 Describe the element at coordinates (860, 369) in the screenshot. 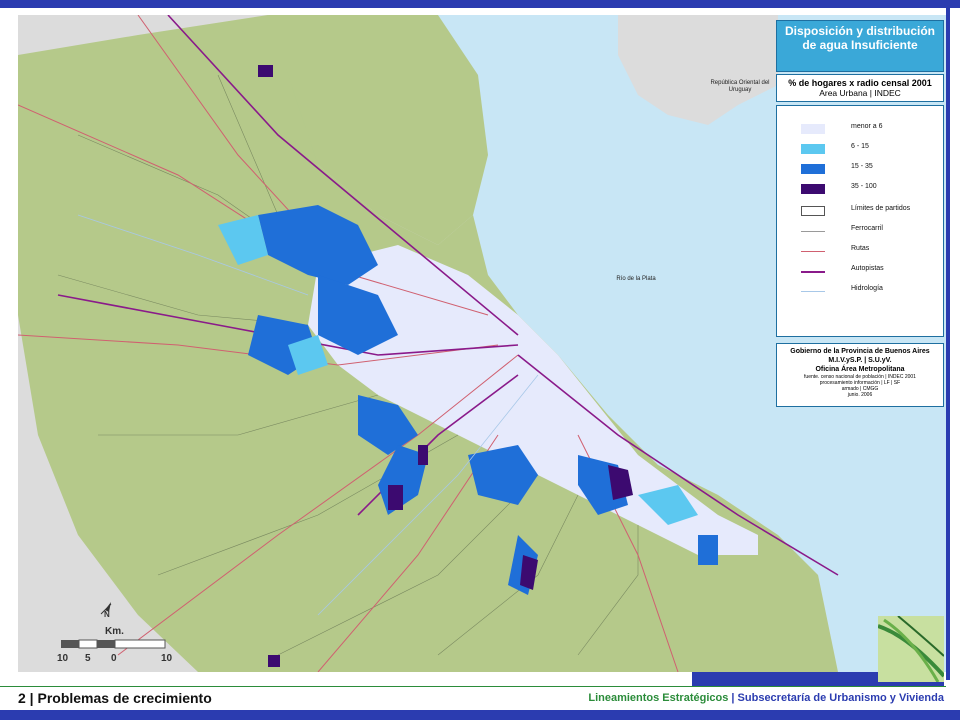

I see `credits-line3: Oficina Área Metropolitana` at that location.